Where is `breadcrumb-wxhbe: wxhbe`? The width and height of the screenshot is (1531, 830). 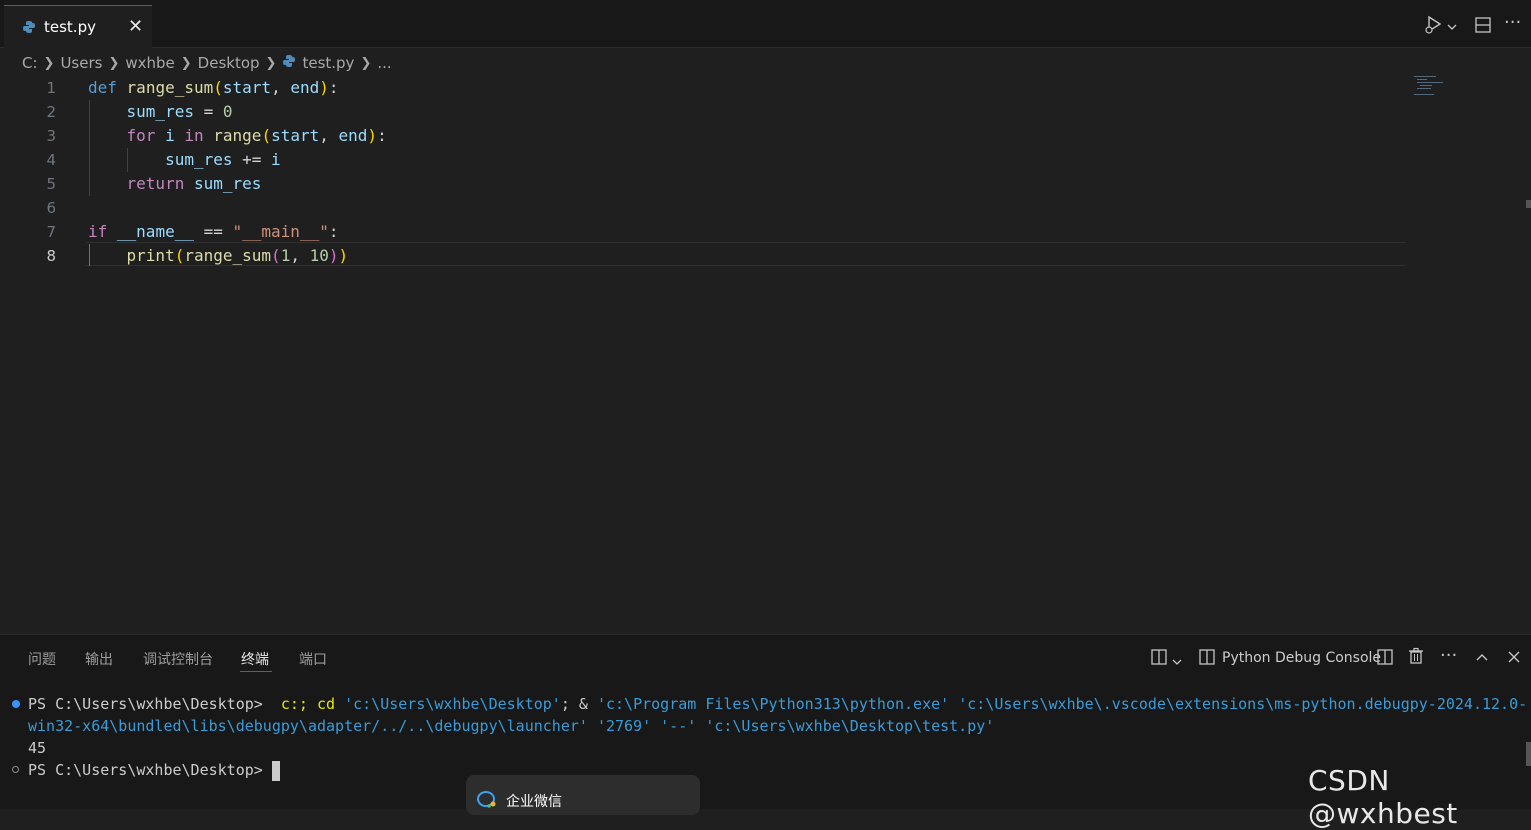 breadcrumb-wxhbe: wxhbe is located at coordinates (149, 63).